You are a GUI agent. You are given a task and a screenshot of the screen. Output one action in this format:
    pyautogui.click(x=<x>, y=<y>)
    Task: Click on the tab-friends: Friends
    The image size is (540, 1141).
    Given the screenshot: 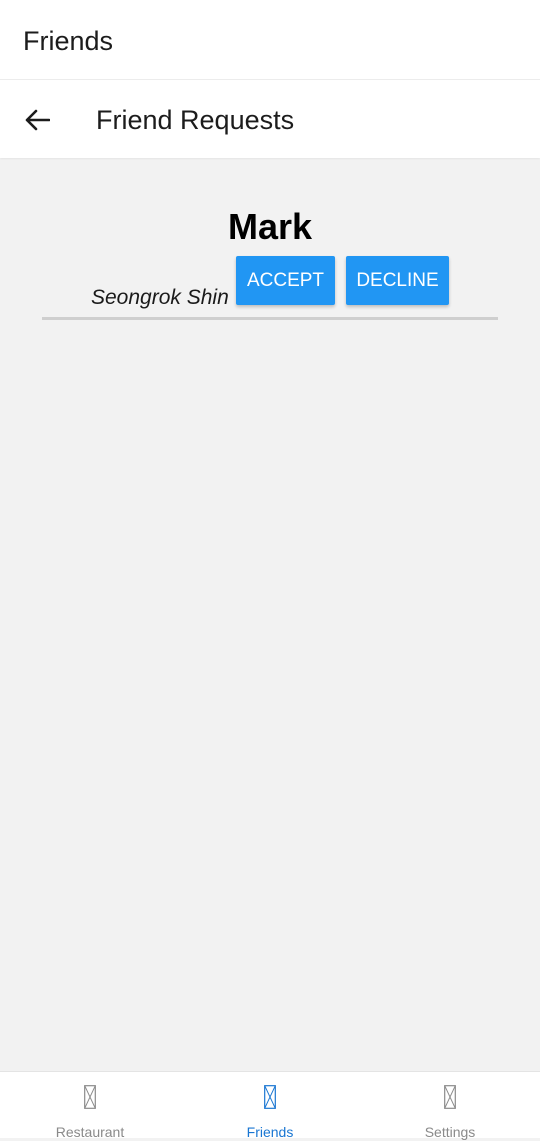 What is the action you would take?
    pyautogui.click(x=270, y=1106)
    